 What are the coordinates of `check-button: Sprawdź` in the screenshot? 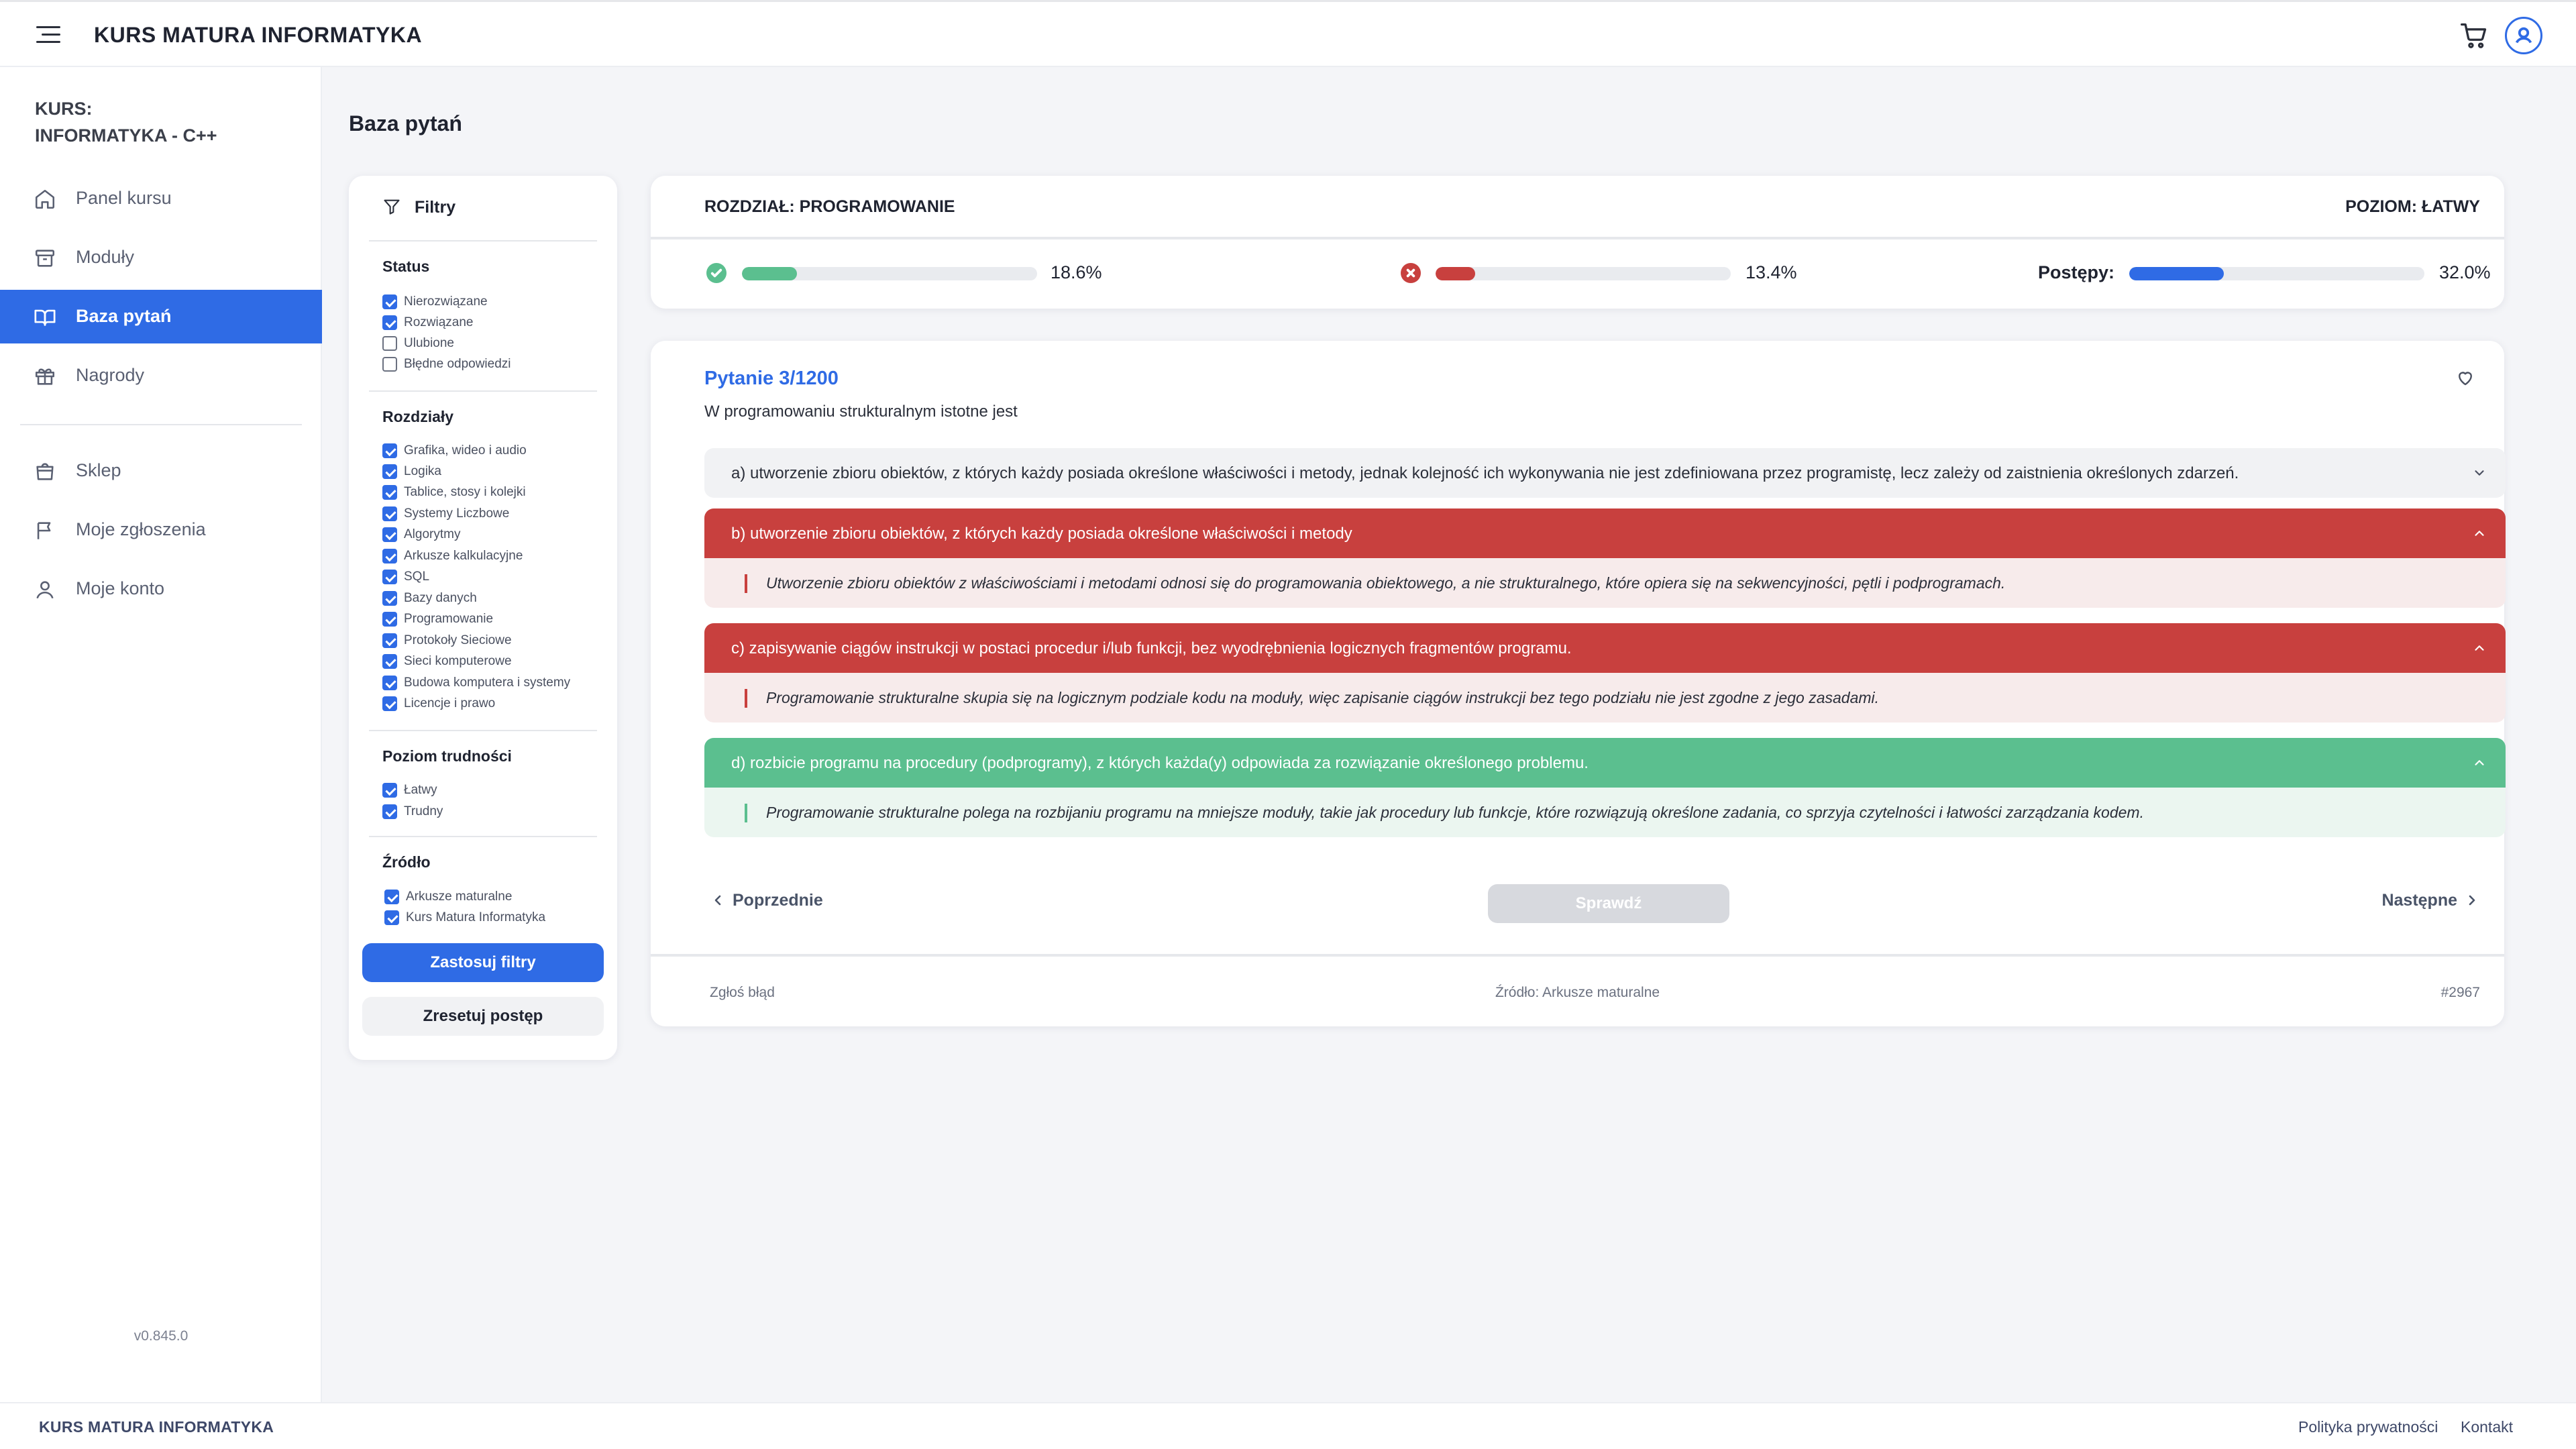 It's located at (1608, 903).